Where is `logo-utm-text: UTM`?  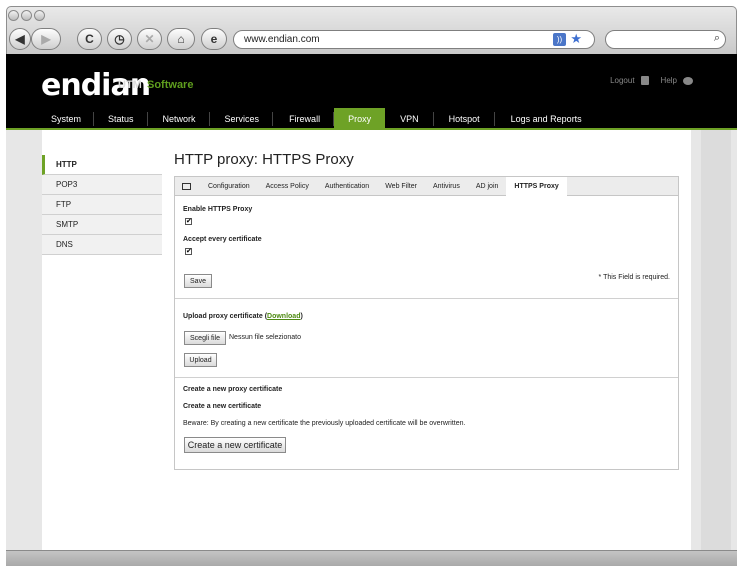 logo-utm-text: UTM is located at coordinates (130, 85).